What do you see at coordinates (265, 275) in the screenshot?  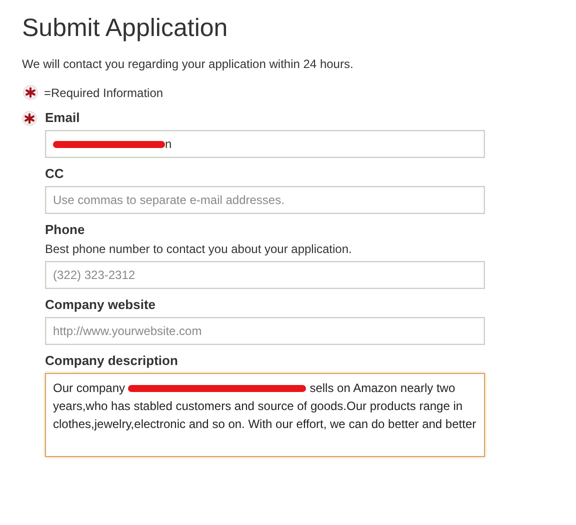 I see `input-field: (322) 323-2312` at bounding box center [265, 275].